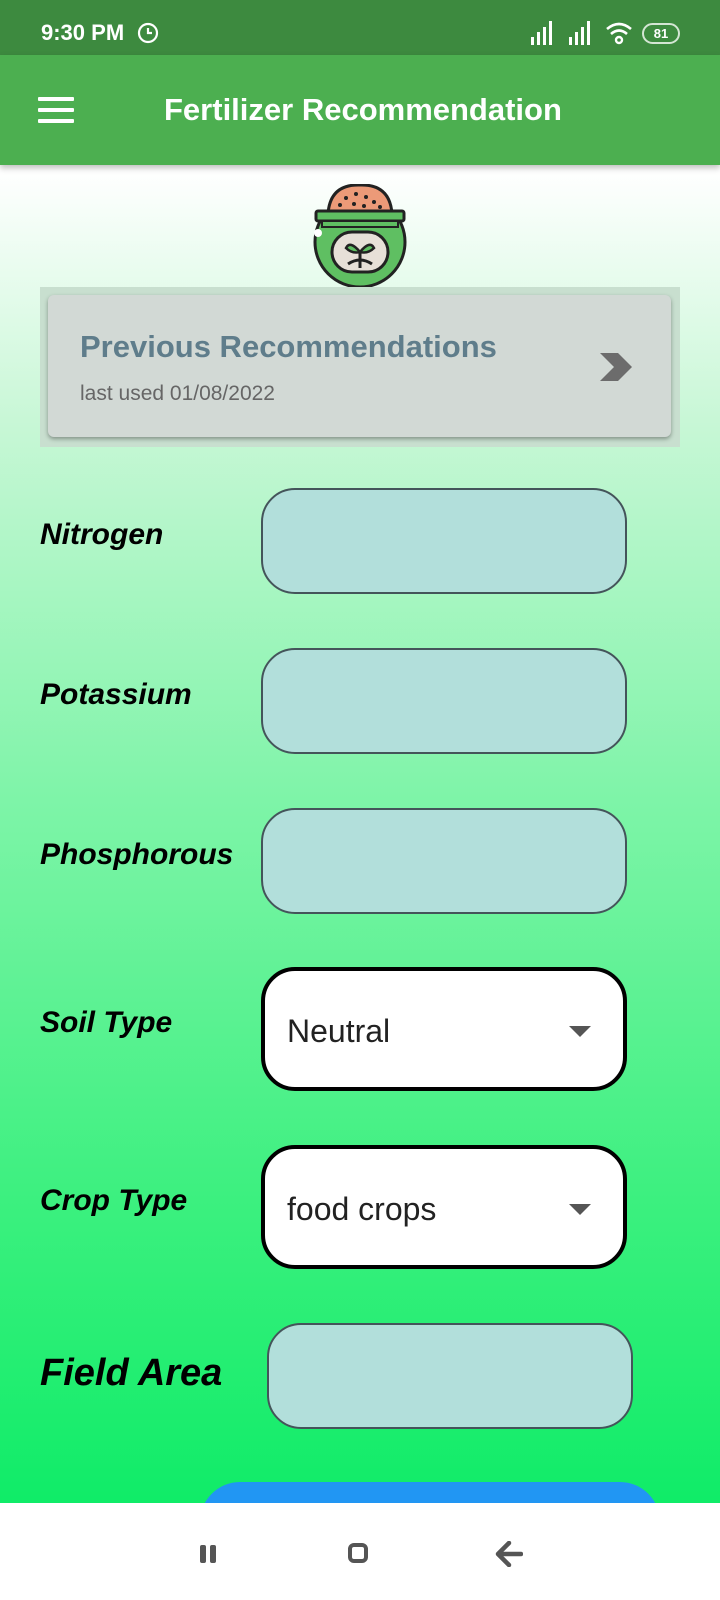 The height and width of the screenshot is (1600, 720). What do you see at coordinates (137, 854) in the screenshot?
I see `phosphorous-label: Phosphorous` at bounding box center [137, 854].